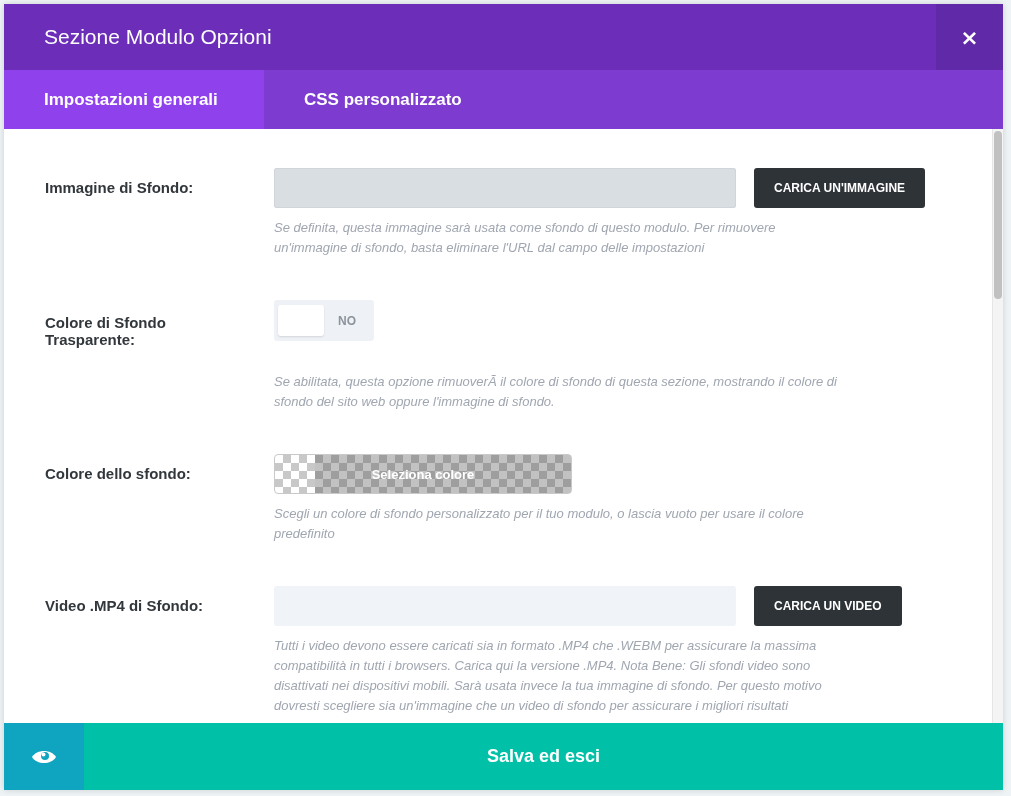  Describe the element at coordinates (969, 37) in the screenshot. I see `close-button: ×` at that location.